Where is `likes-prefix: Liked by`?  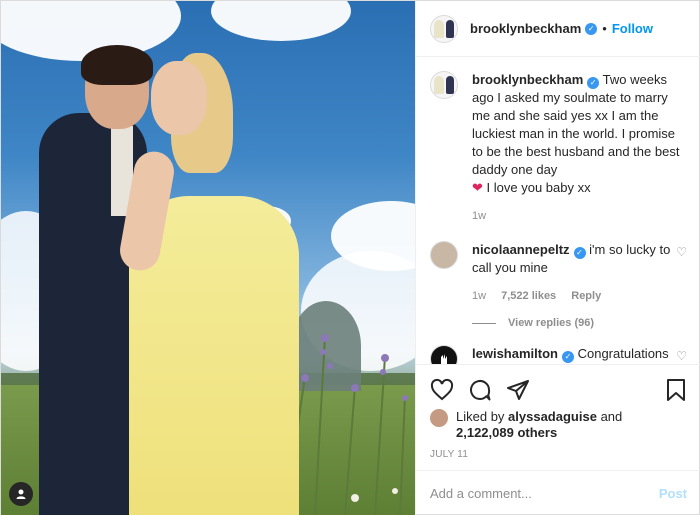
likes-prefix: Liked by is located at coordinates (480, 416).